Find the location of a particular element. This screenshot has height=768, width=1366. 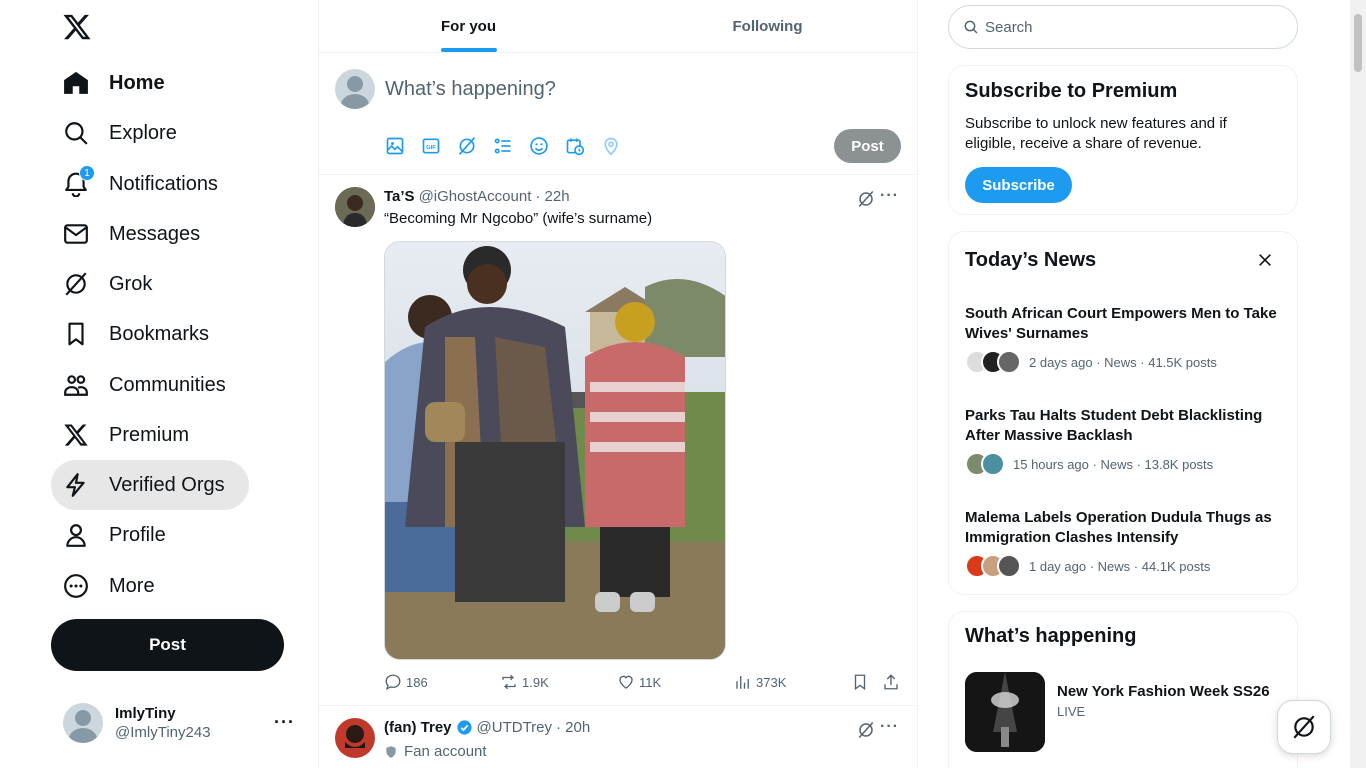

nav-verified-orgs: Verified Orgs is located at coordinates (150, 485).